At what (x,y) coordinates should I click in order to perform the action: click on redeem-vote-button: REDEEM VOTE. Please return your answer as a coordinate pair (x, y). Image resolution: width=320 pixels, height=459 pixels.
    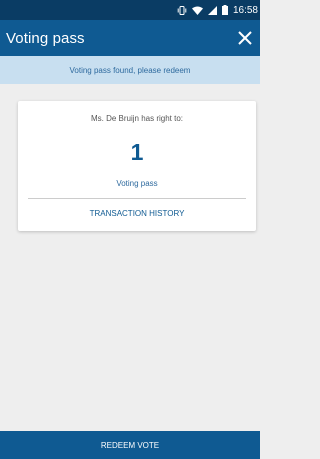
    Looking at the image, I should click on (130, 445).